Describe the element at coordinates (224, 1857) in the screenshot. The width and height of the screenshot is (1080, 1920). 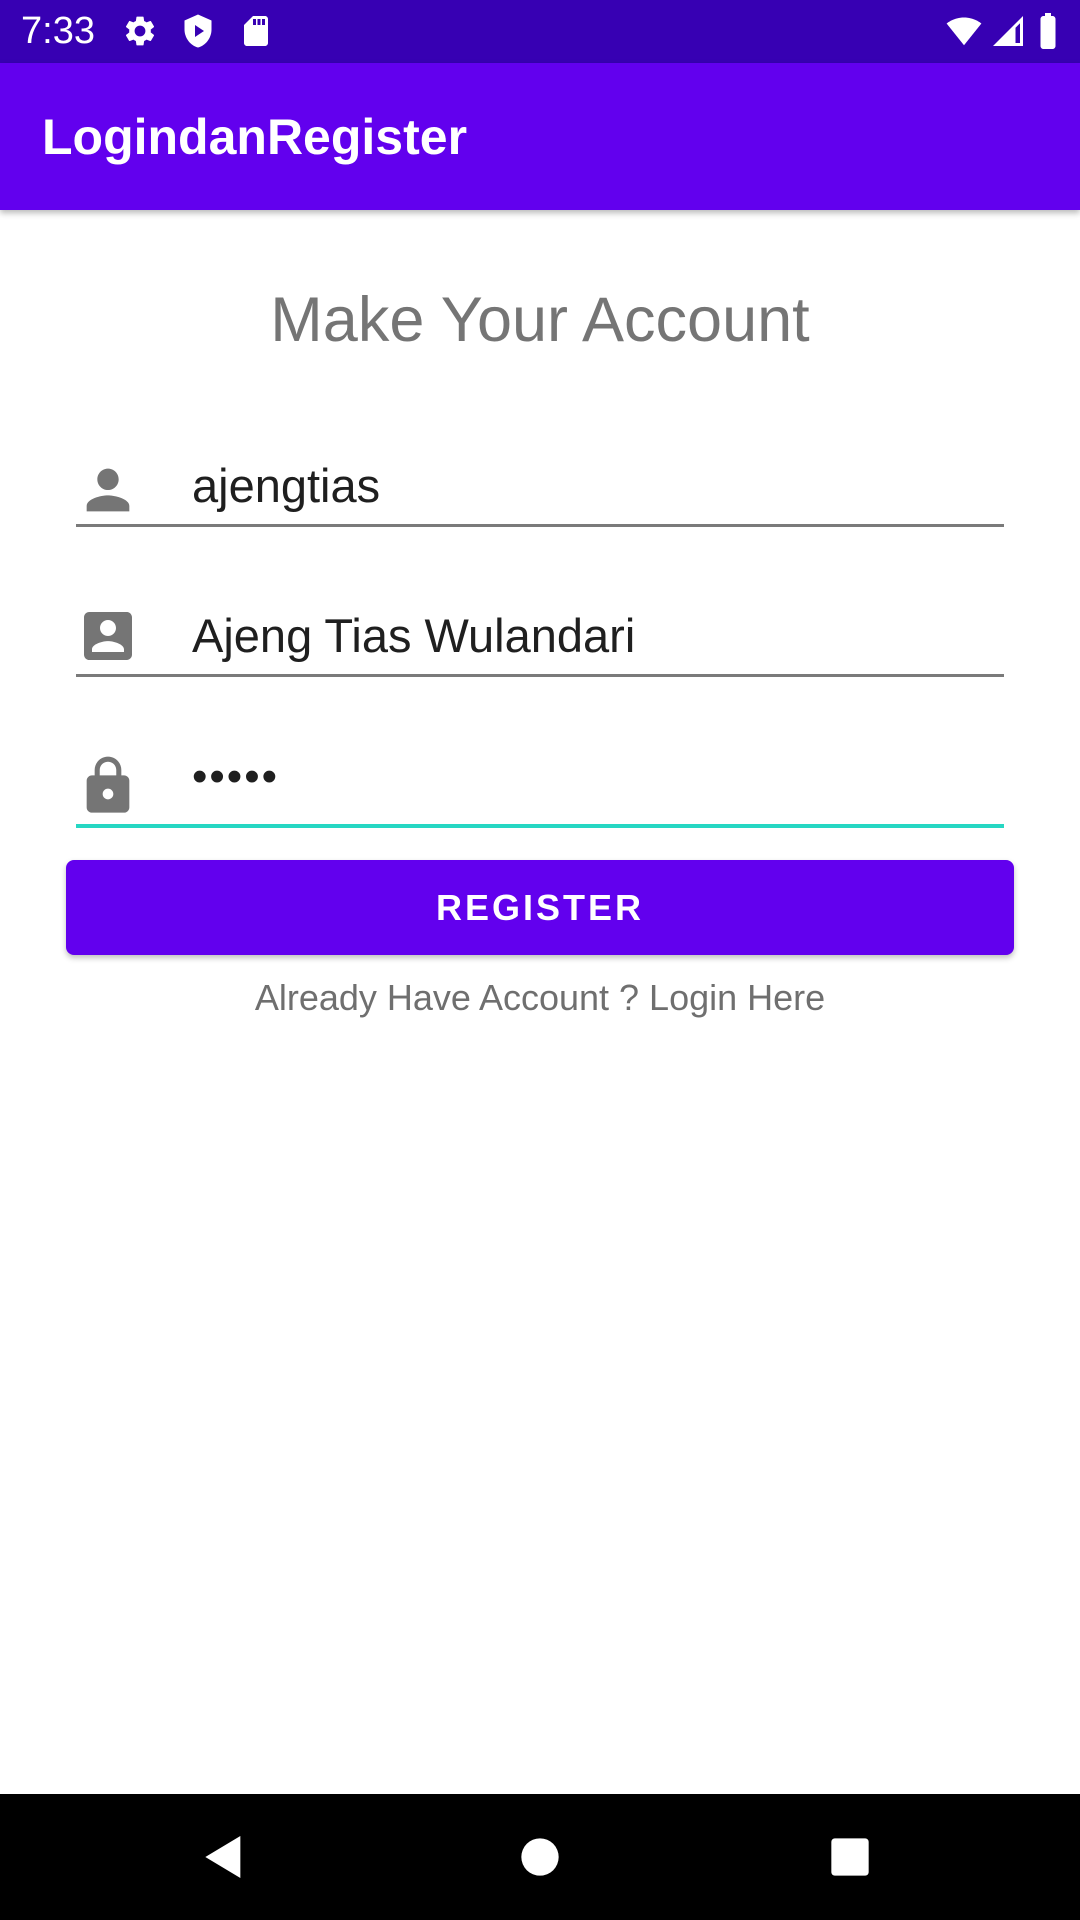
I see `back-icon` at that location.